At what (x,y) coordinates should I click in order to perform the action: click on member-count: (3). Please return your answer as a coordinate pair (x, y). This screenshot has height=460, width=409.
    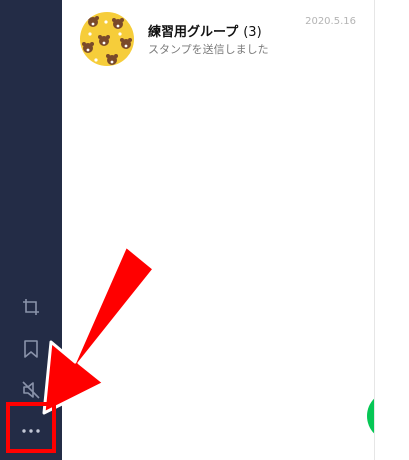
    Looking at the image, I should click on (252, 32).